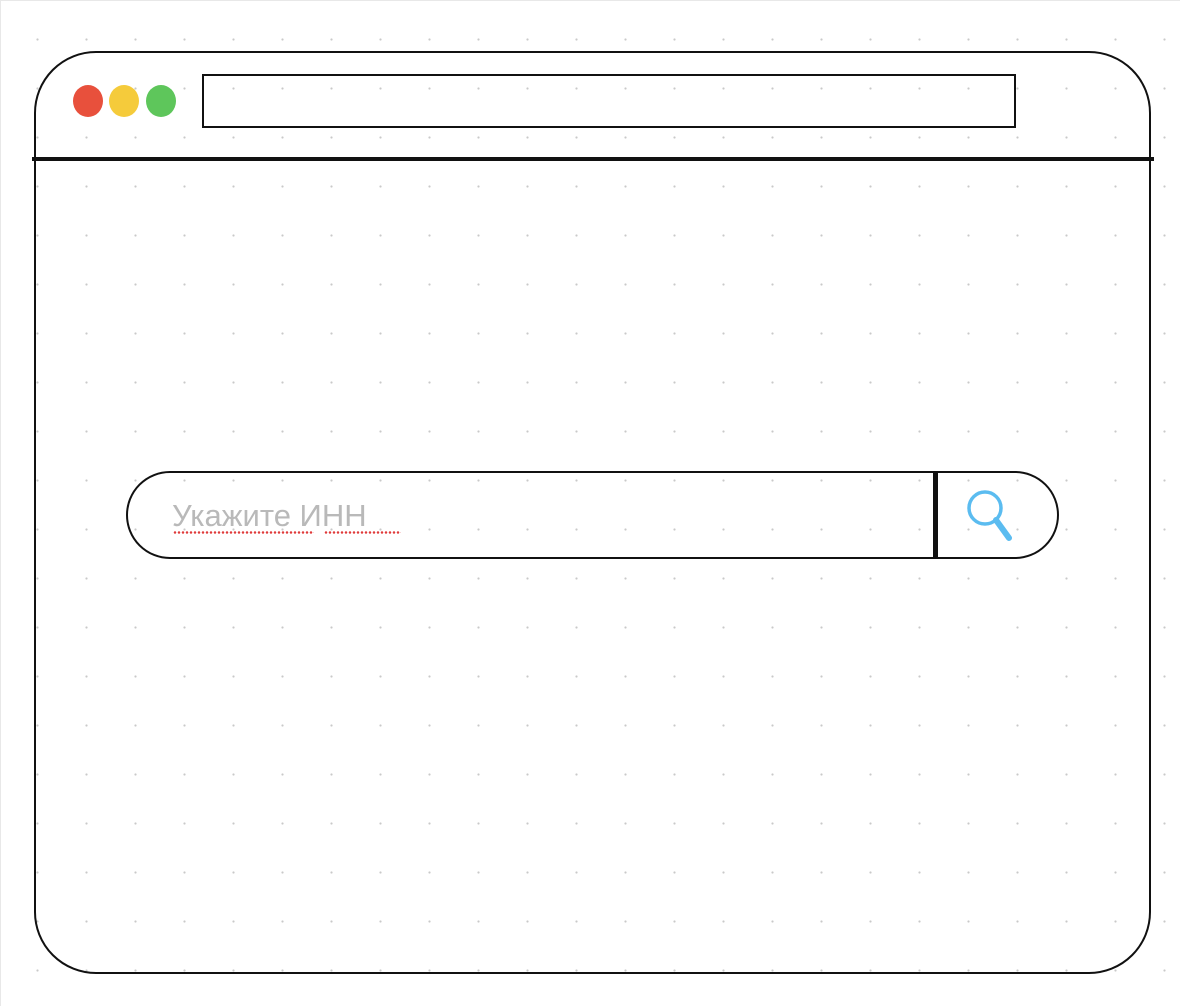 The height and width of the screenshot is (1006, 1180). I want to click on close-window-button, so click(88, 101).